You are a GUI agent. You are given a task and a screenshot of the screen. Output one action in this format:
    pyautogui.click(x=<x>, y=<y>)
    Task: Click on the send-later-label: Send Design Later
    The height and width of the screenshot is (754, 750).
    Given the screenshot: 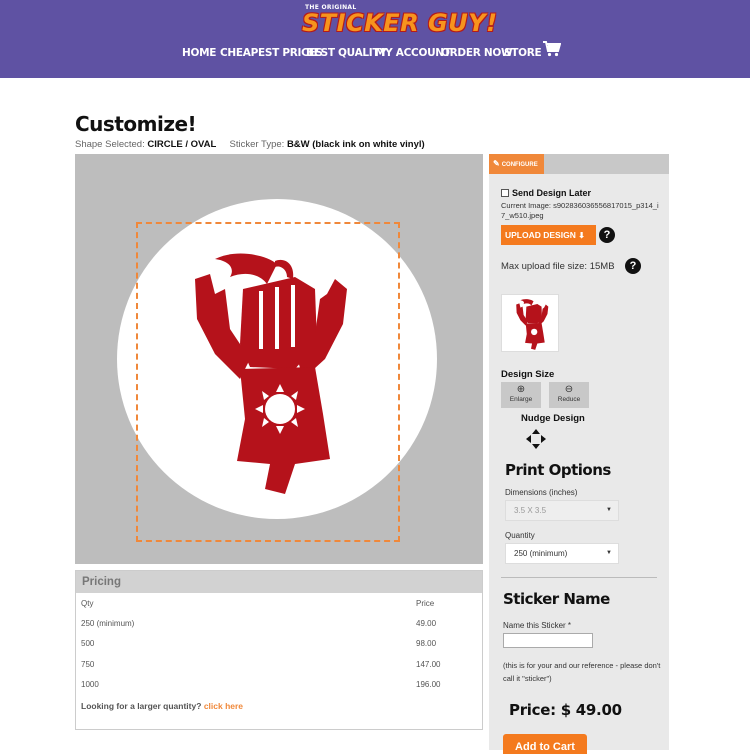 What is the action you would take?
    pyautogui.click(x=552, y=193)
    